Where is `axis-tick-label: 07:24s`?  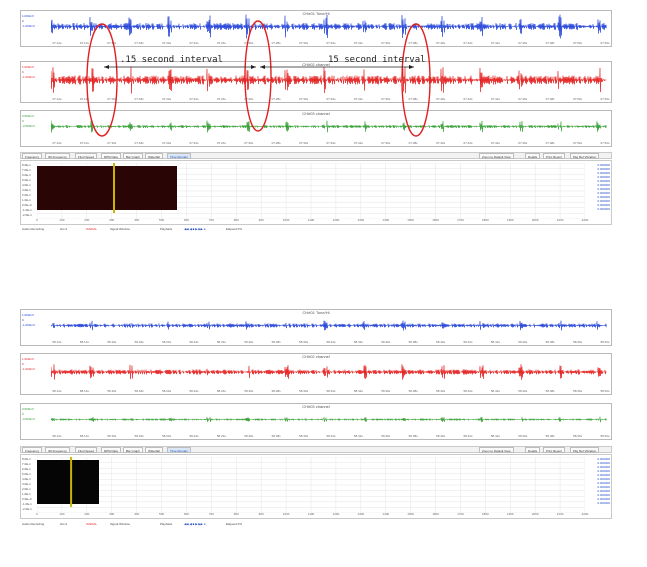
axis-tick-label: 07:24s is located at coordinates (221, 43).